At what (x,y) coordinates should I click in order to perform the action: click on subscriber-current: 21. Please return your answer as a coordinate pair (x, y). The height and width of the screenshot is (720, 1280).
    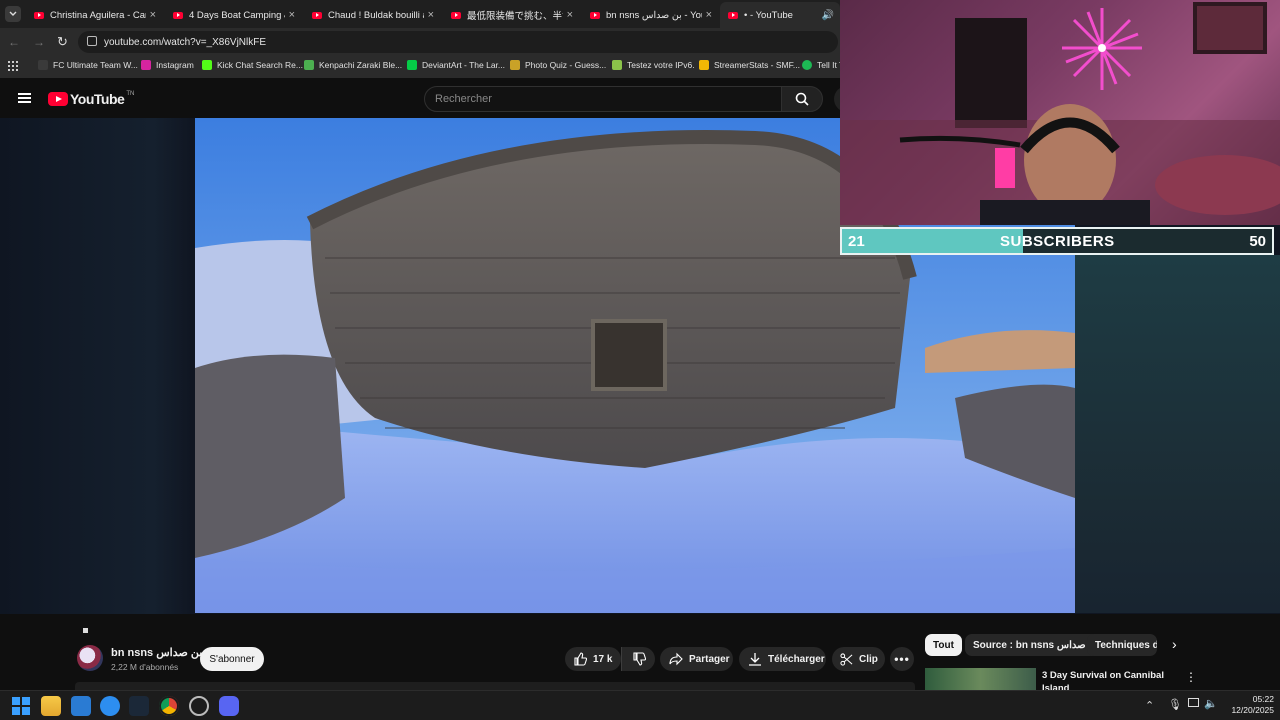
    Looking at the image, I should click on (856, 241).